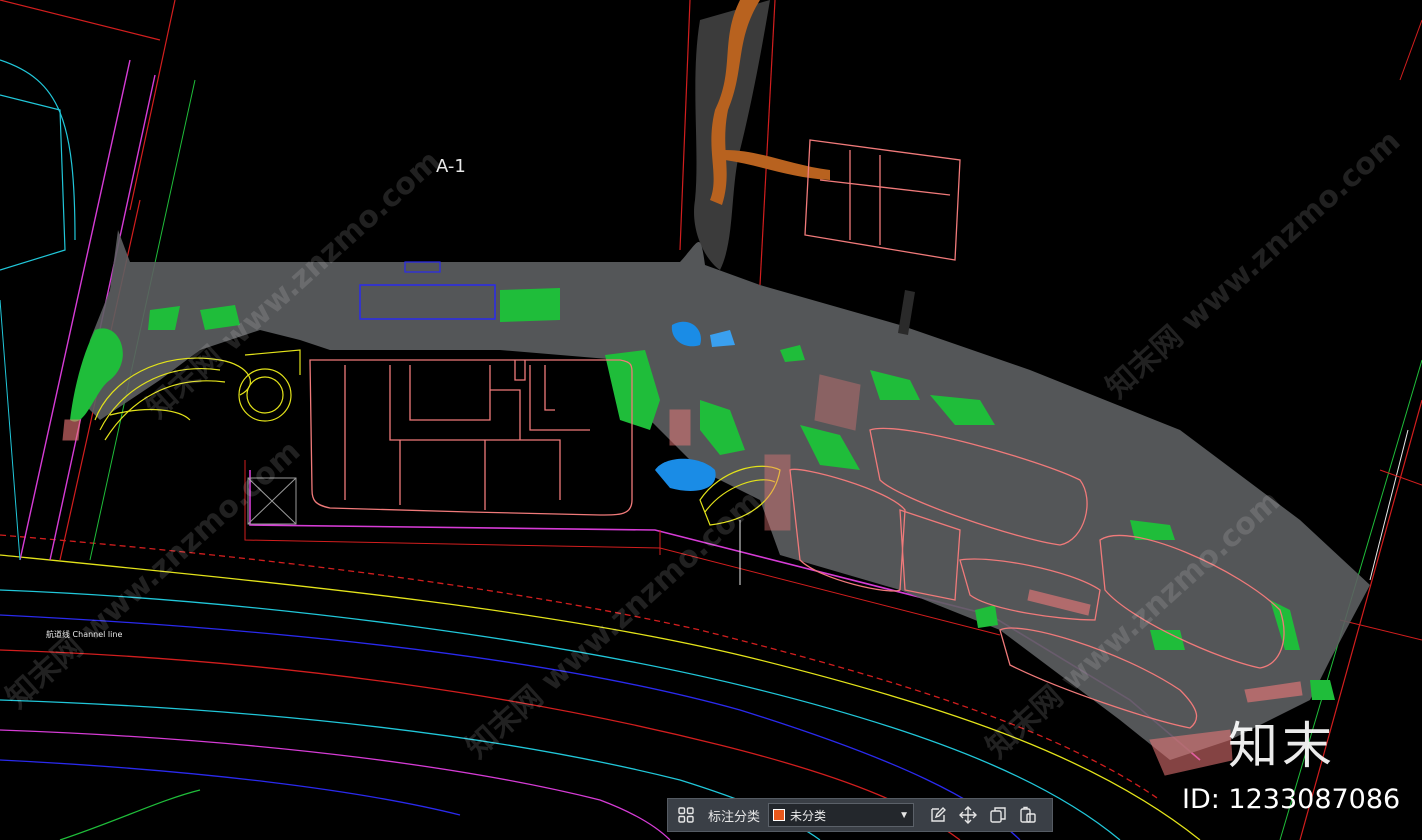  Describe the element at coordinates (998, 815) in the screenshot. I see `copy-icon` at that location.